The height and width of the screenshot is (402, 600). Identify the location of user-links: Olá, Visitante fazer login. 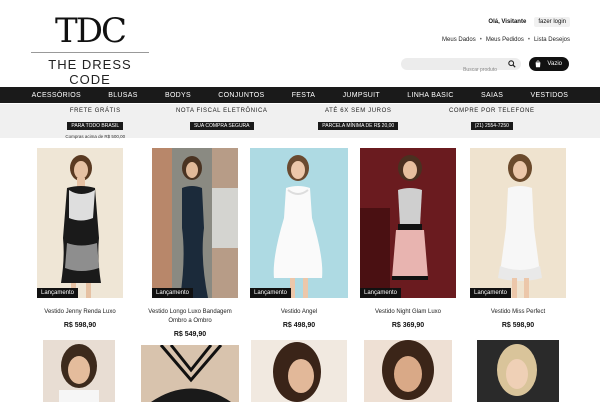
(529, 22).